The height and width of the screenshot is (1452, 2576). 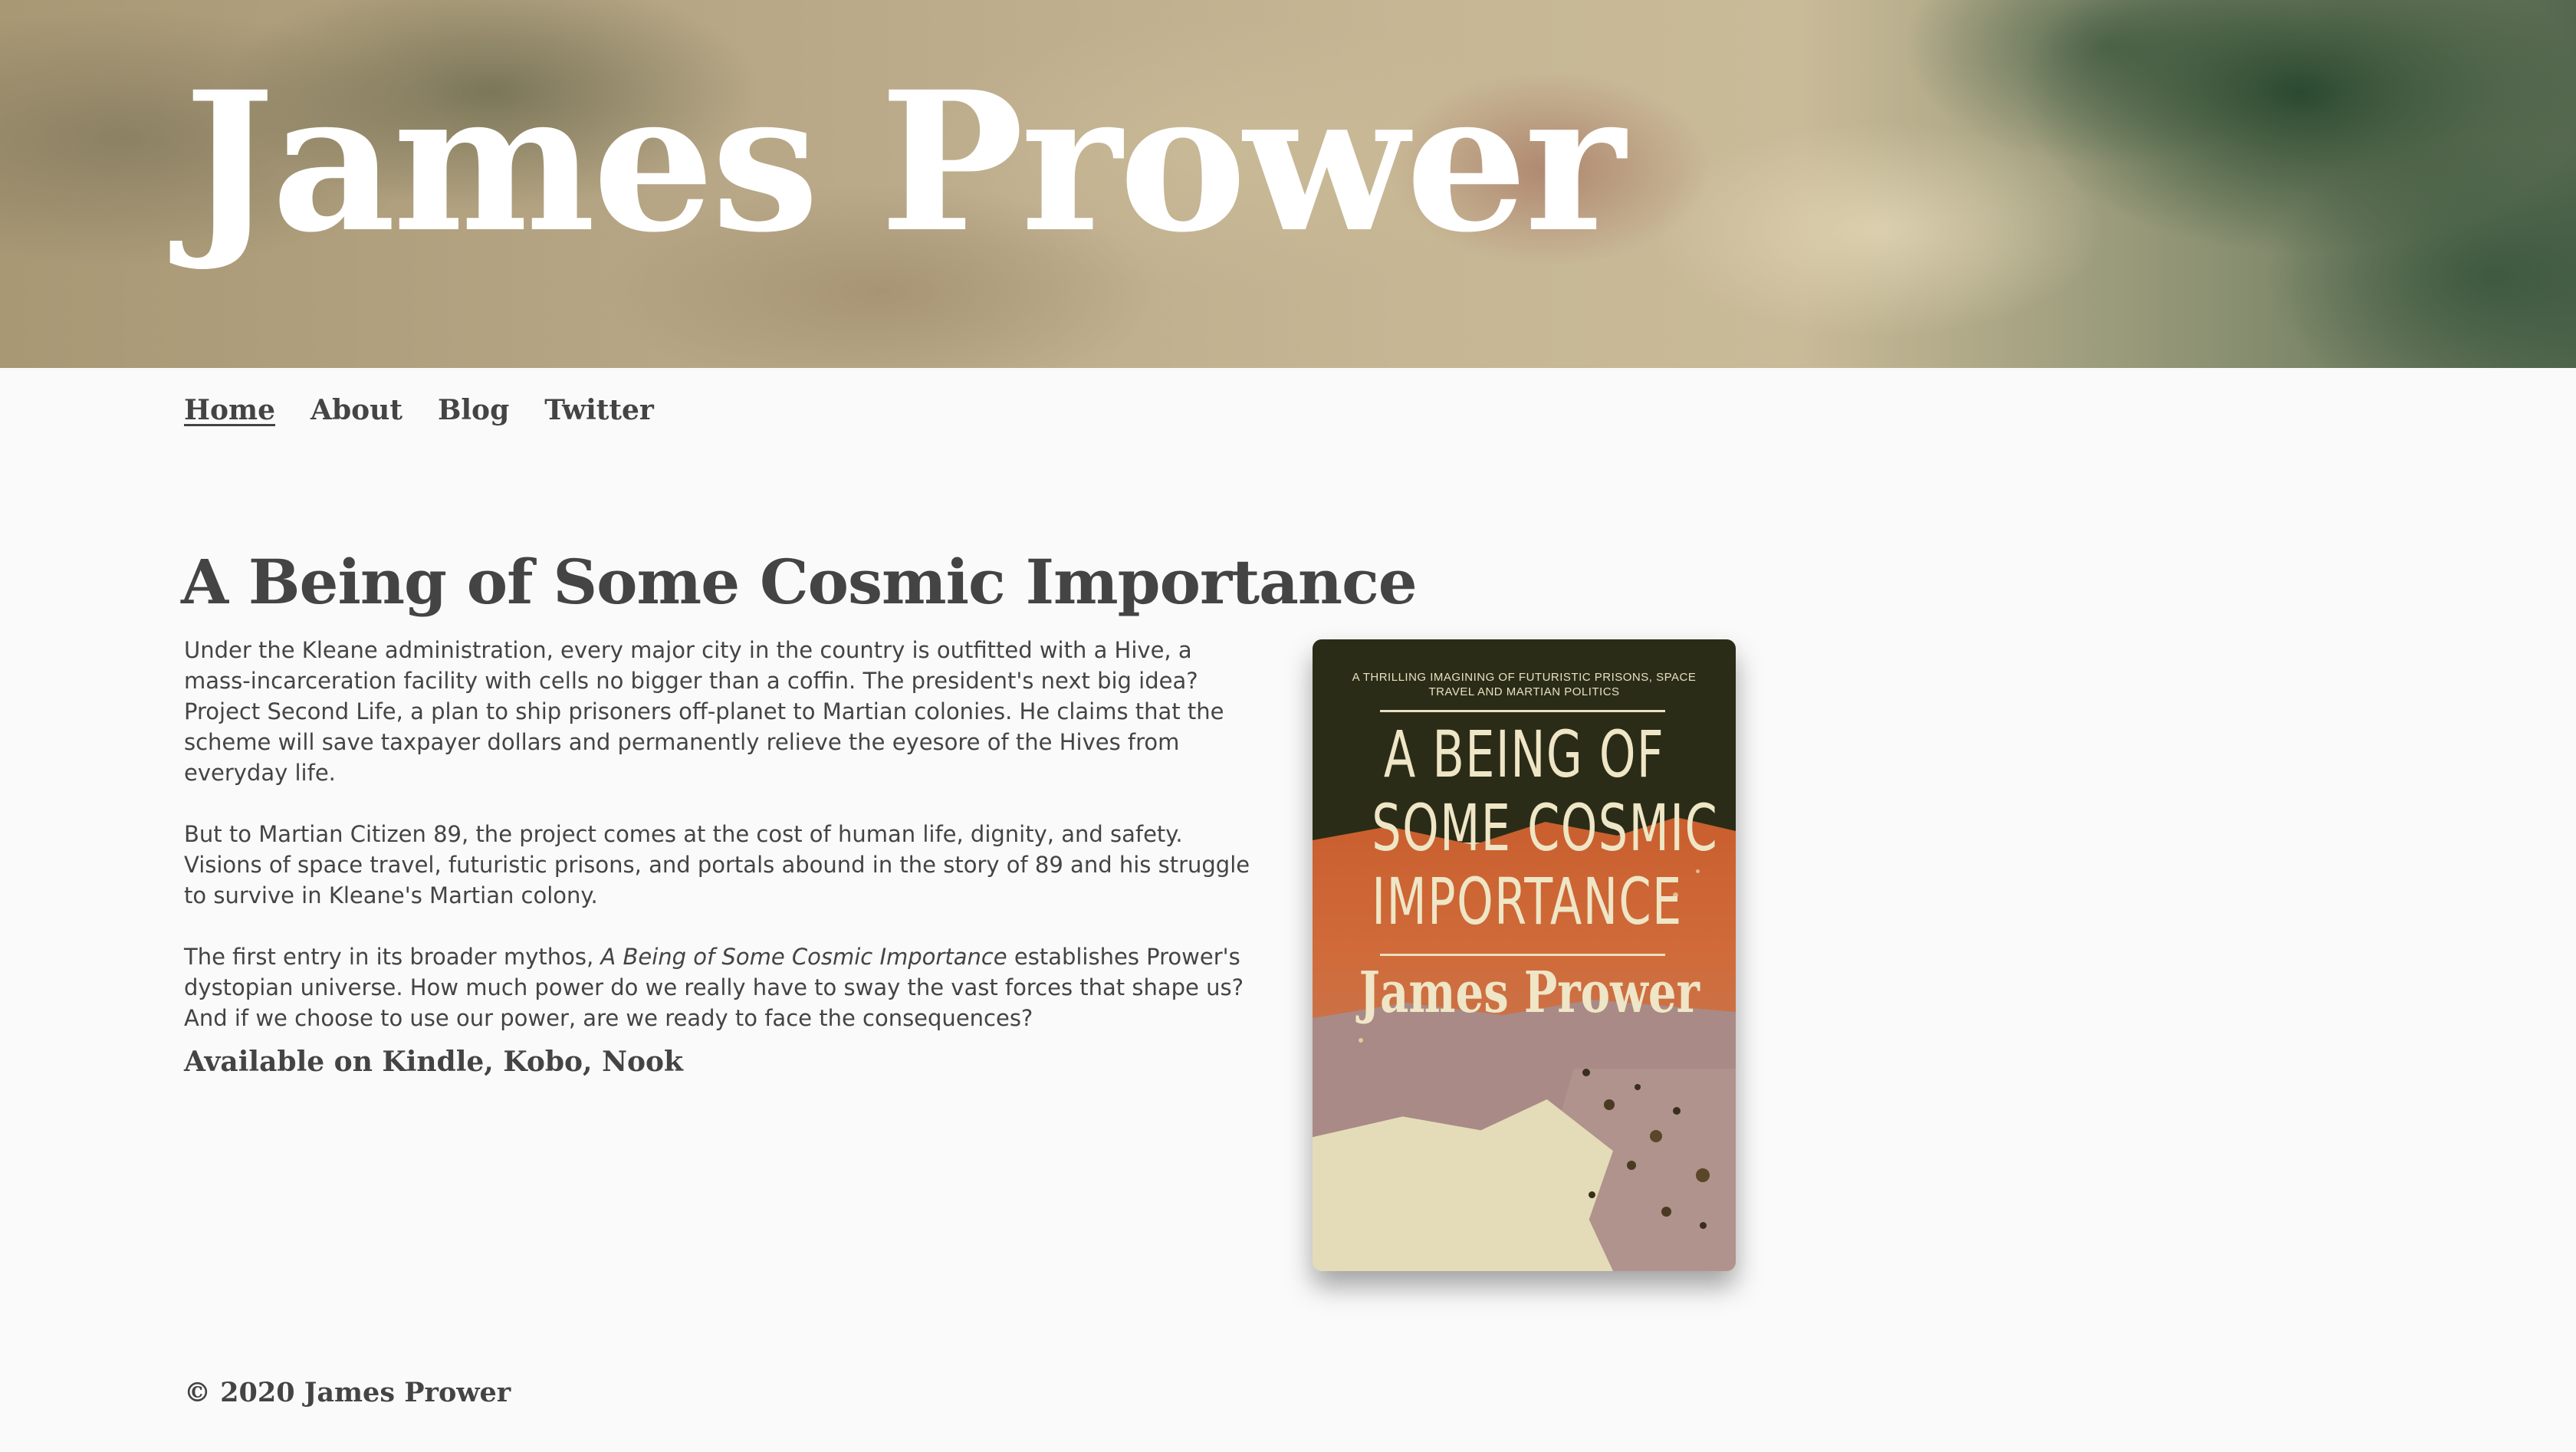 What do you see at coordinates (473, 410) in the screenshot?
I see `nav-link-blog: Blog` at bounding box center [473, 410].